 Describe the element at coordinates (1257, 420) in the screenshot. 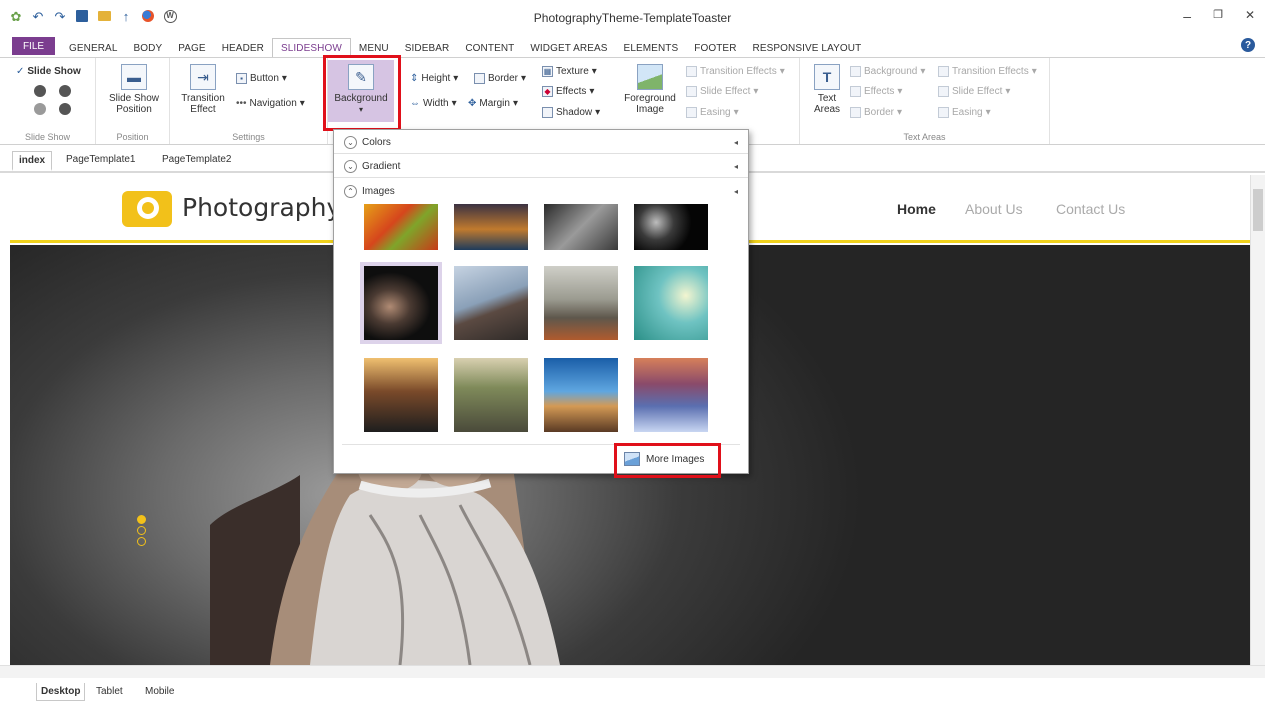

I see `vertical-scrollbar` at that location.